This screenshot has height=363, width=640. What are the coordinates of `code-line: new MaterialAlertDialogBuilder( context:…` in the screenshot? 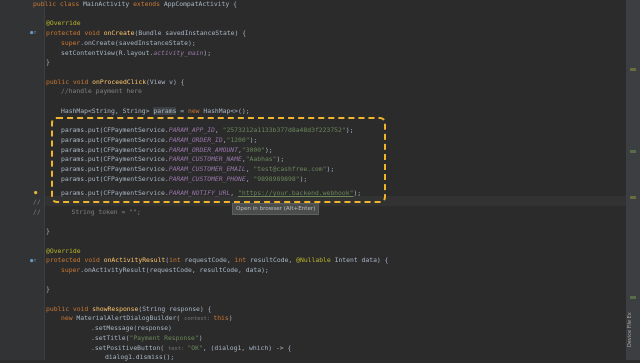 It's located at (147, 319).